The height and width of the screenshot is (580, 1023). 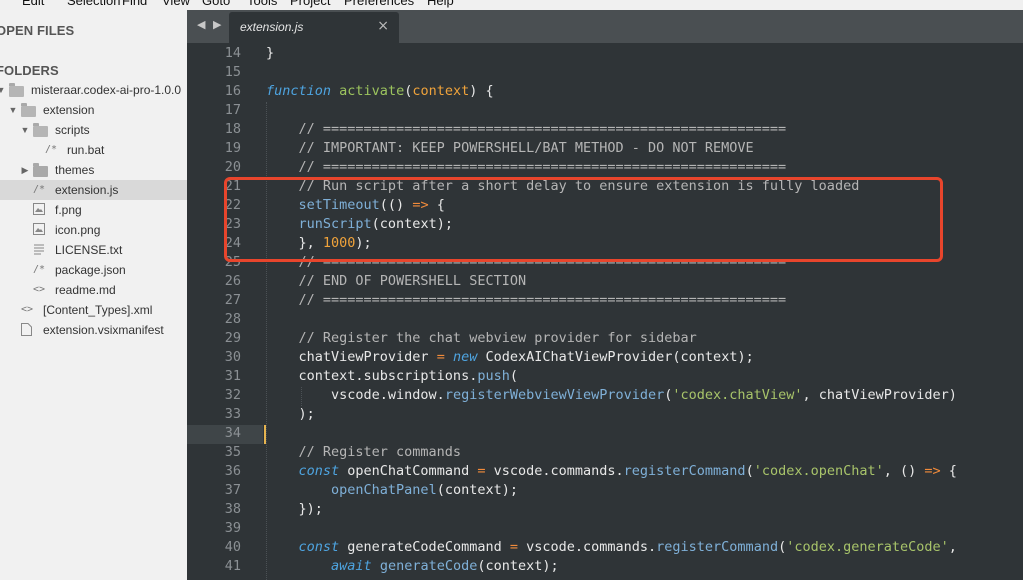 What do you see at coordinates (232, 357) in the screenshot?
I see `line-number: 30` at bounding box center [232, 357].